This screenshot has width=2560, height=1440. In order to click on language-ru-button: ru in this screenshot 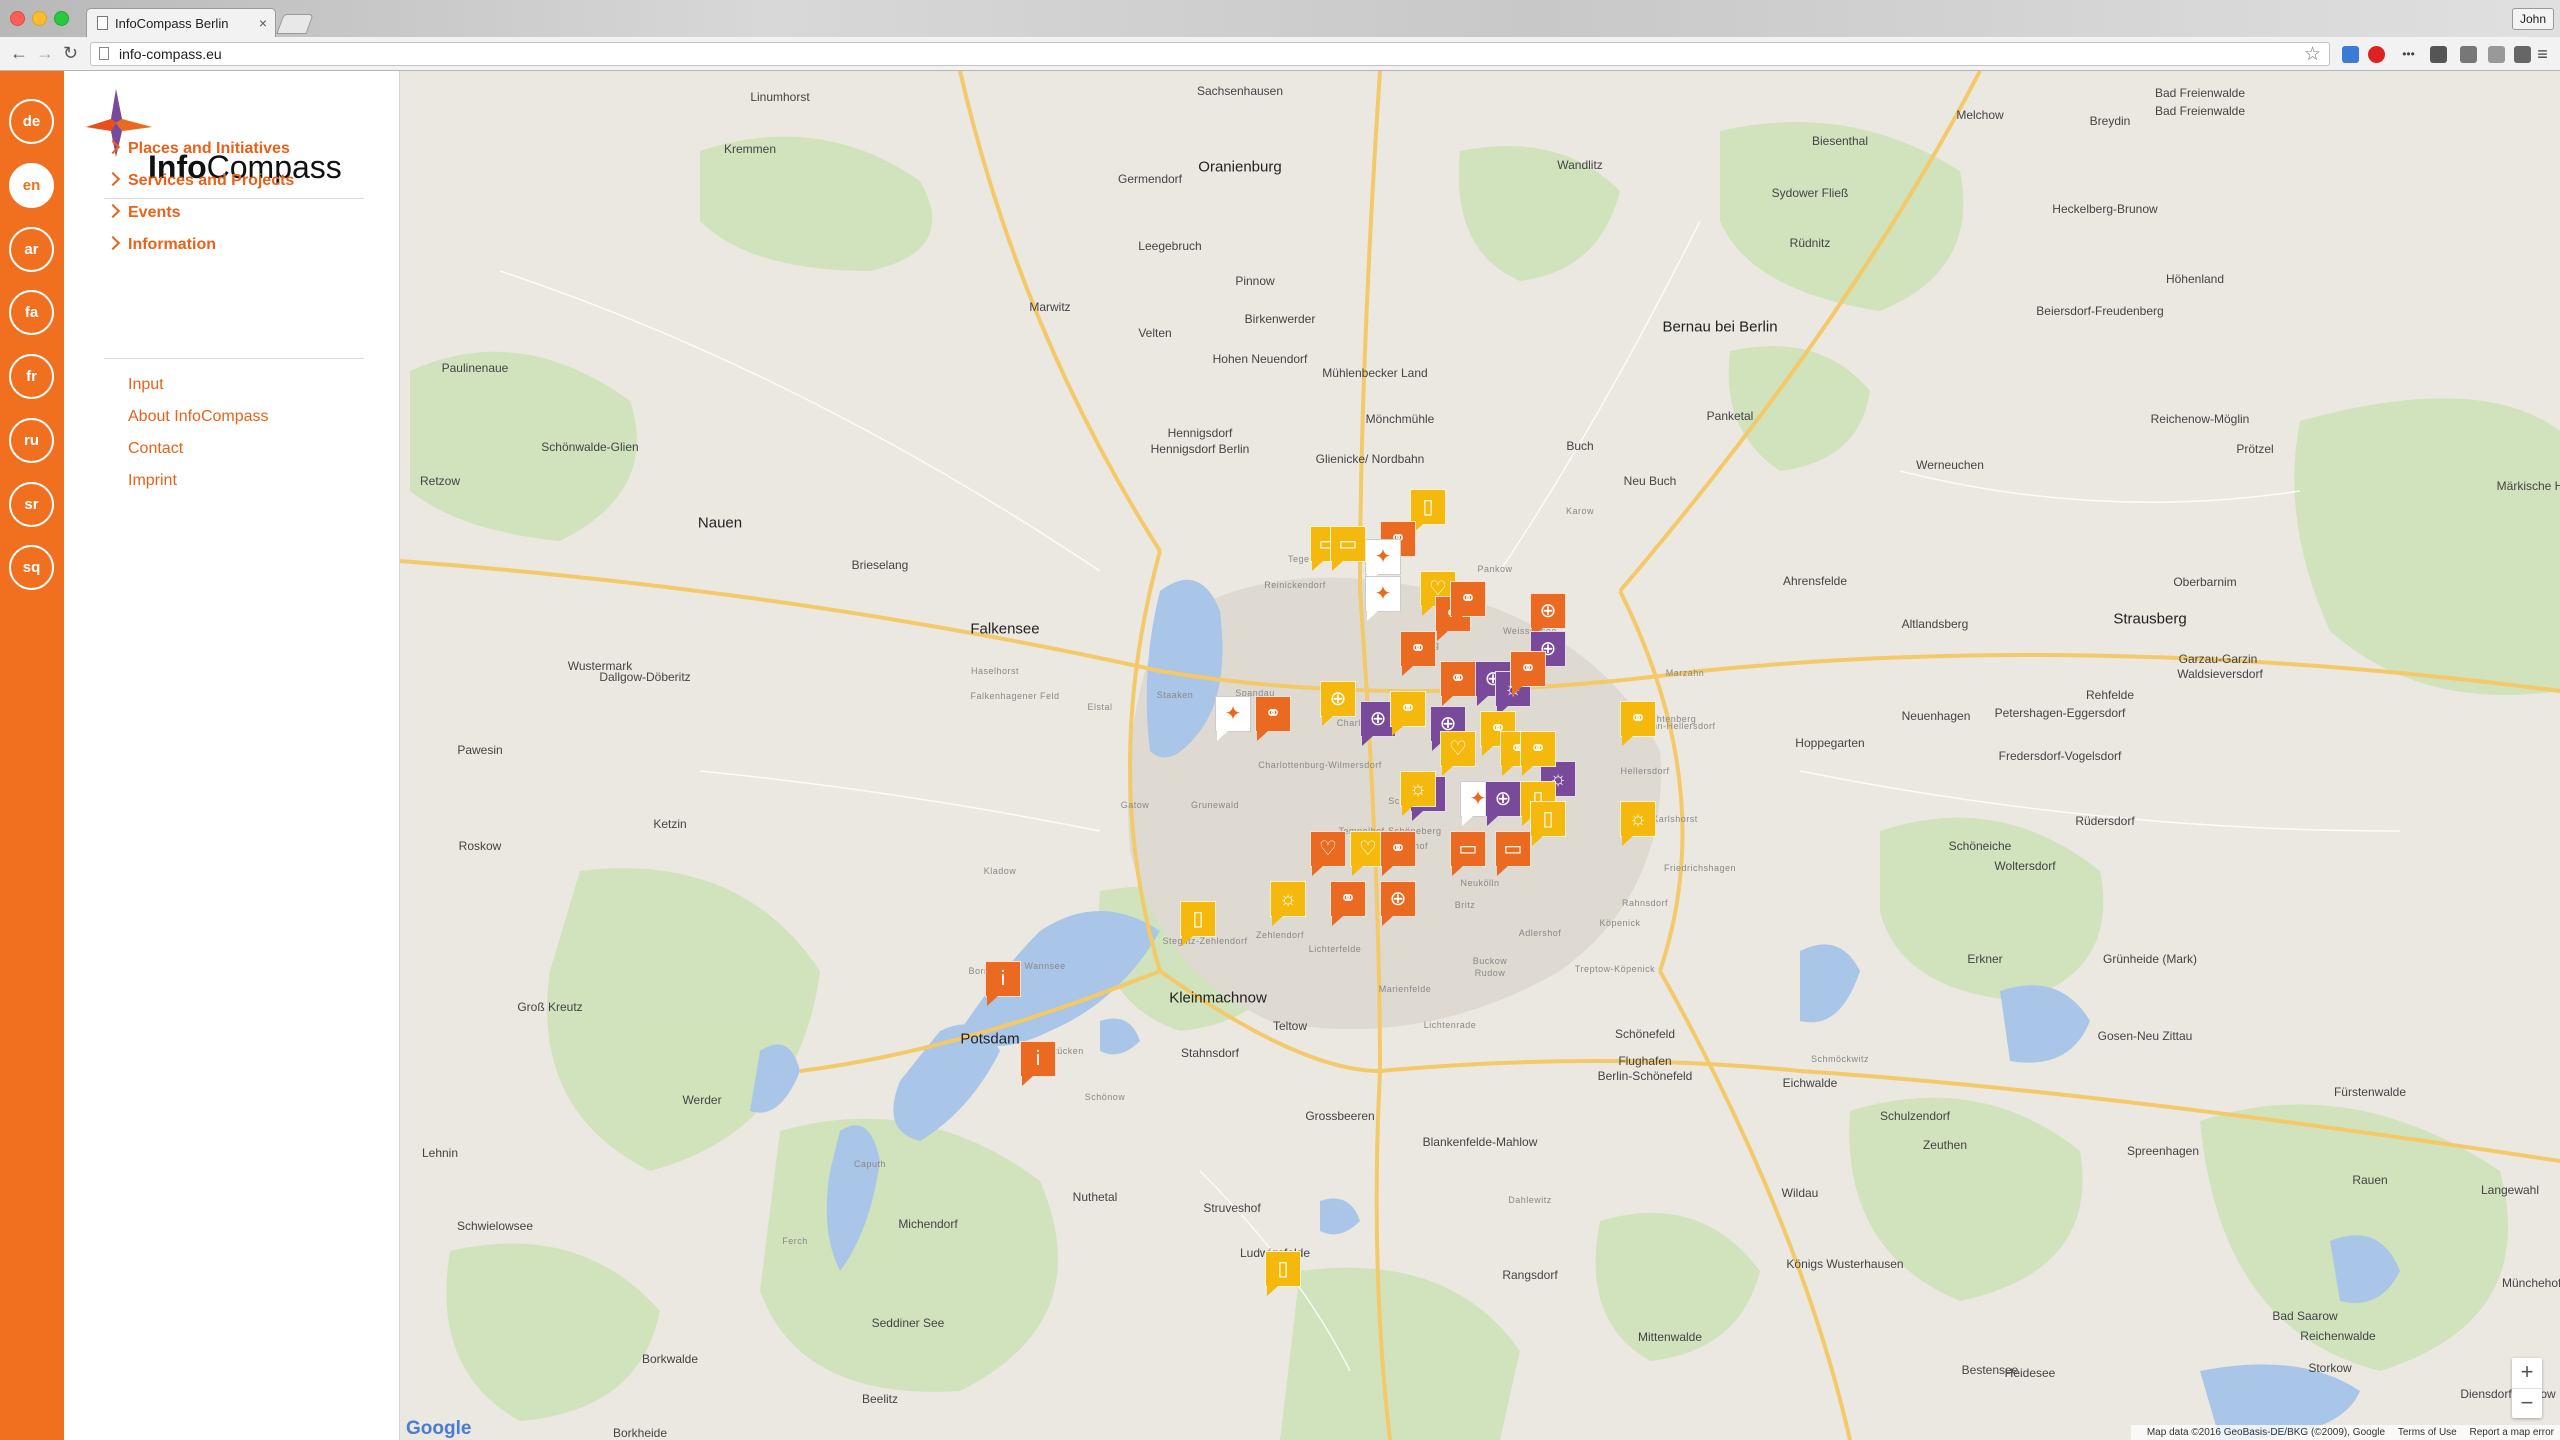, I will do `click(31, 440)`.